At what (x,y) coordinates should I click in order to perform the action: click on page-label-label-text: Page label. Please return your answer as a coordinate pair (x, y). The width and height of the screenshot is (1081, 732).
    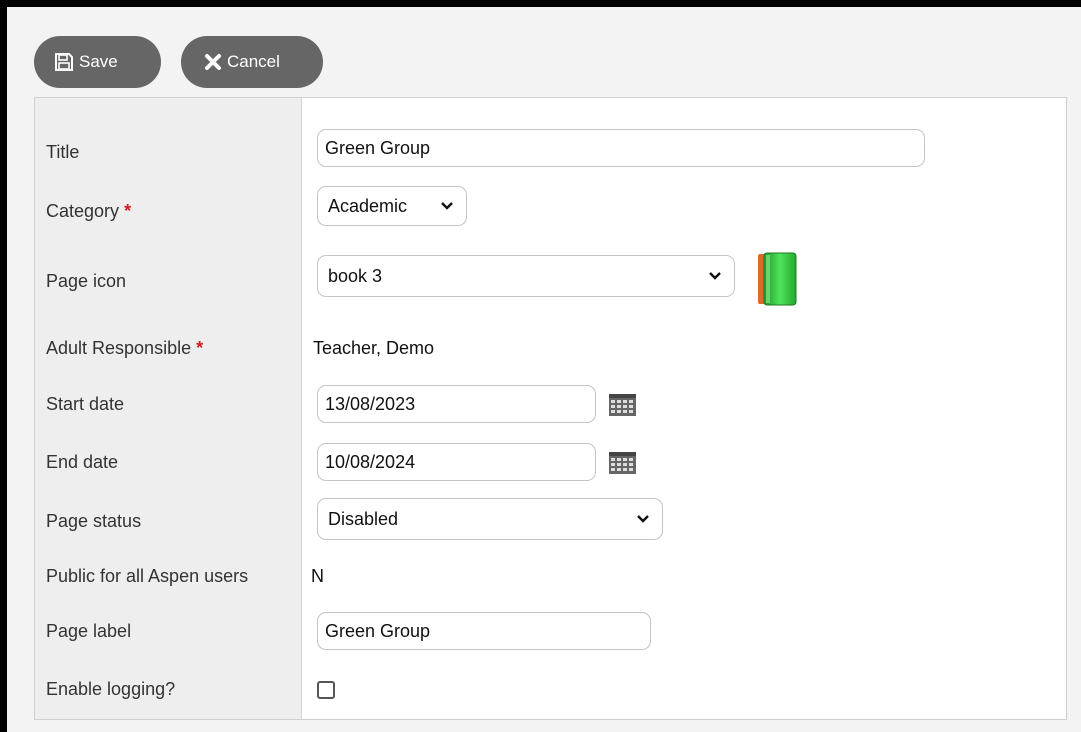
    Looking at the image, I should click on (89, 631).